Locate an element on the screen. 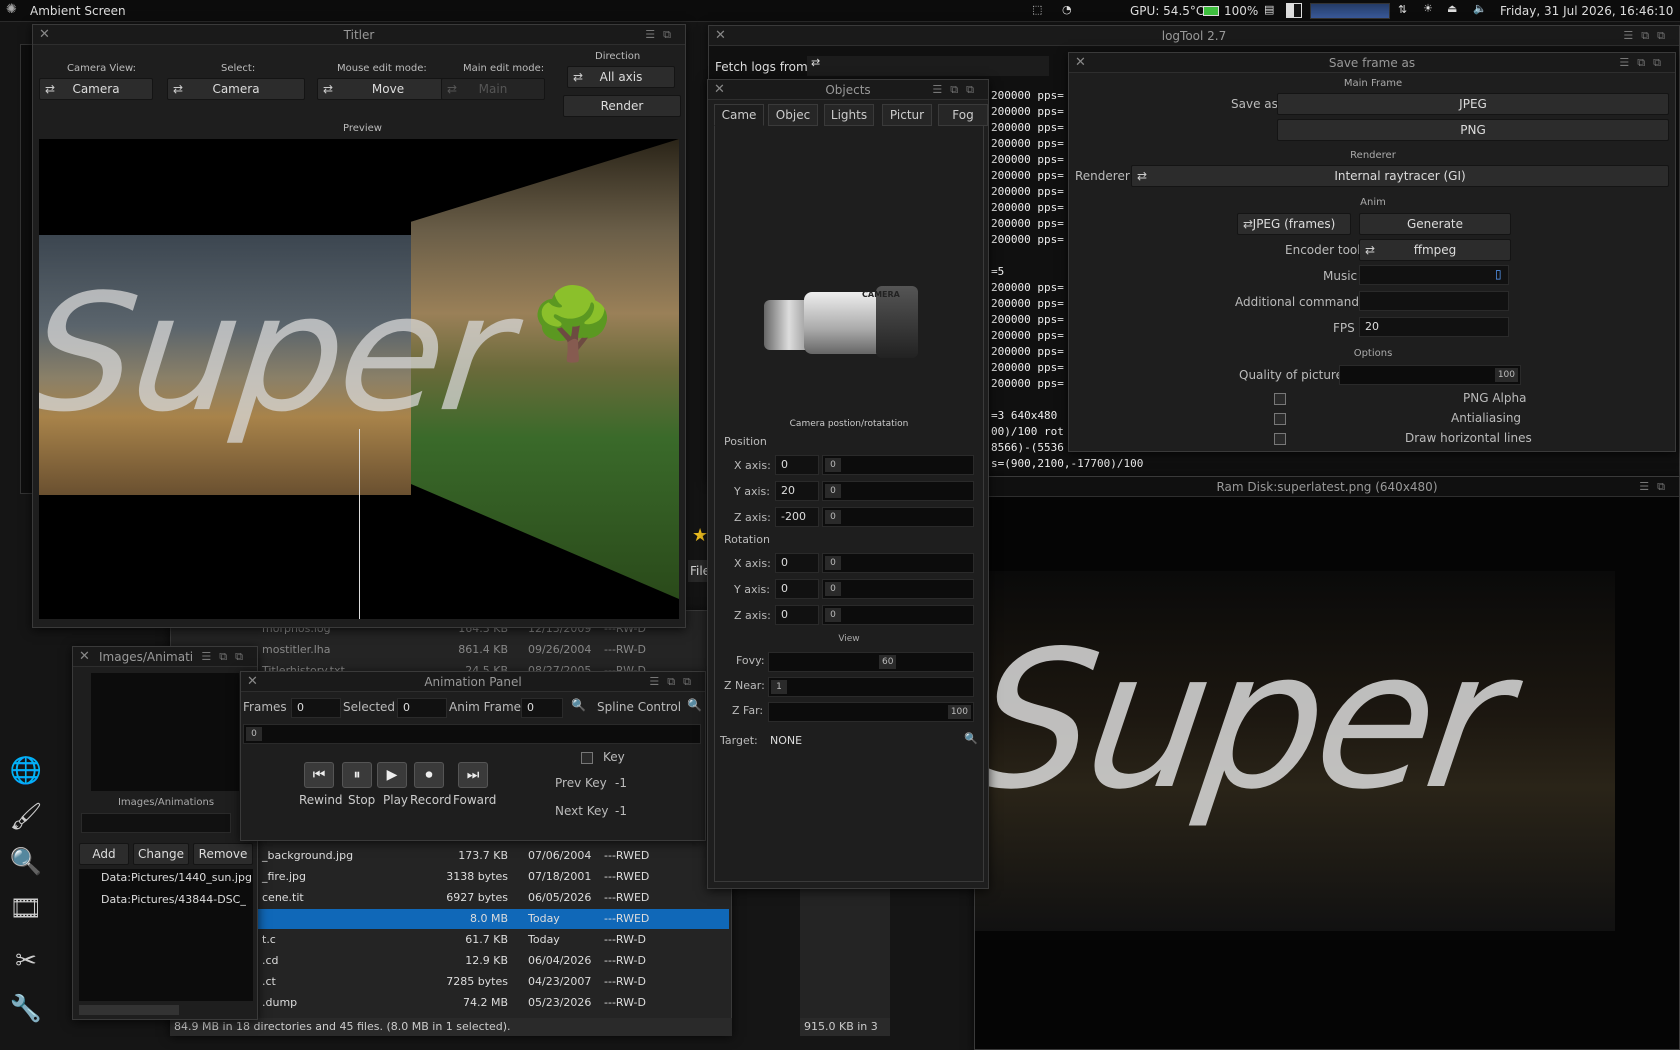 This screenshot has width=1680, height=1050. dock-film-icon: 🎞 is located at coordinates (26, 909).